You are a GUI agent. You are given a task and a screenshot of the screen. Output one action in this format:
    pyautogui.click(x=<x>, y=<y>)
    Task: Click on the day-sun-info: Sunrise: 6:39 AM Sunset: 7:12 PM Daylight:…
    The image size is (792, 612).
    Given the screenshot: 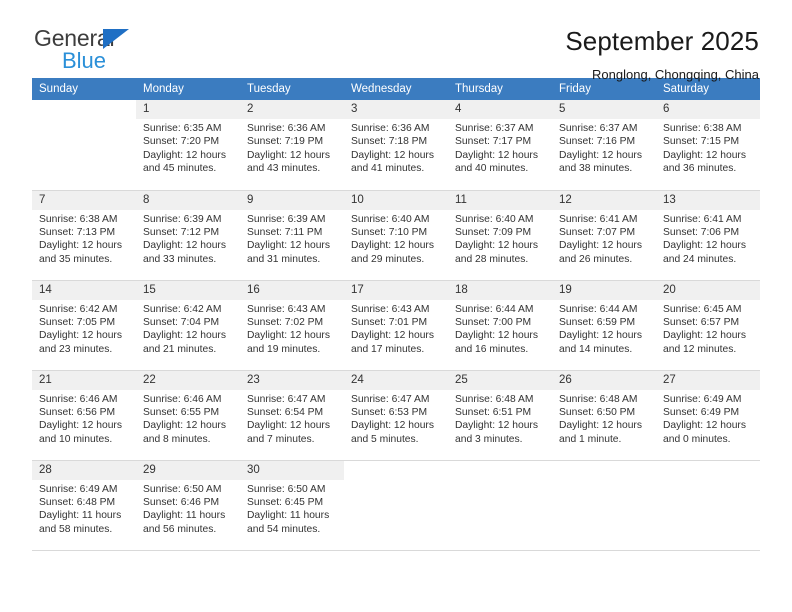 What is the action you would take?
    pyautogui.click(x=188, y=238)
    